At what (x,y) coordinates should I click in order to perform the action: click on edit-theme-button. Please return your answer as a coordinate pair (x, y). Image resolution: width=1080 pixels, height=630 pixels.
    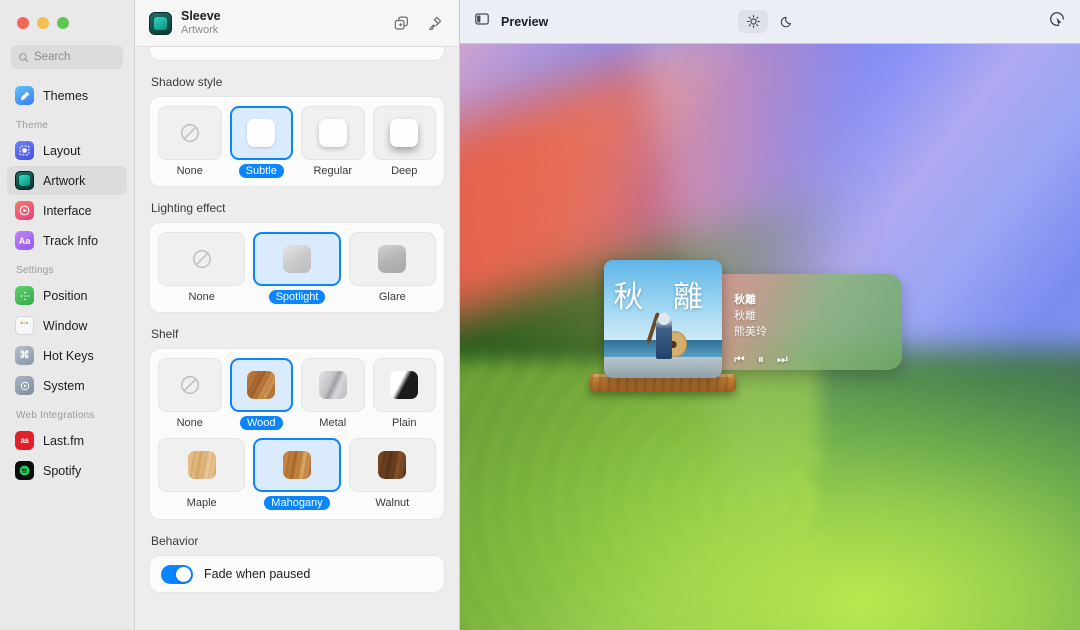
    Looking at the image, I should click on (434, 23).